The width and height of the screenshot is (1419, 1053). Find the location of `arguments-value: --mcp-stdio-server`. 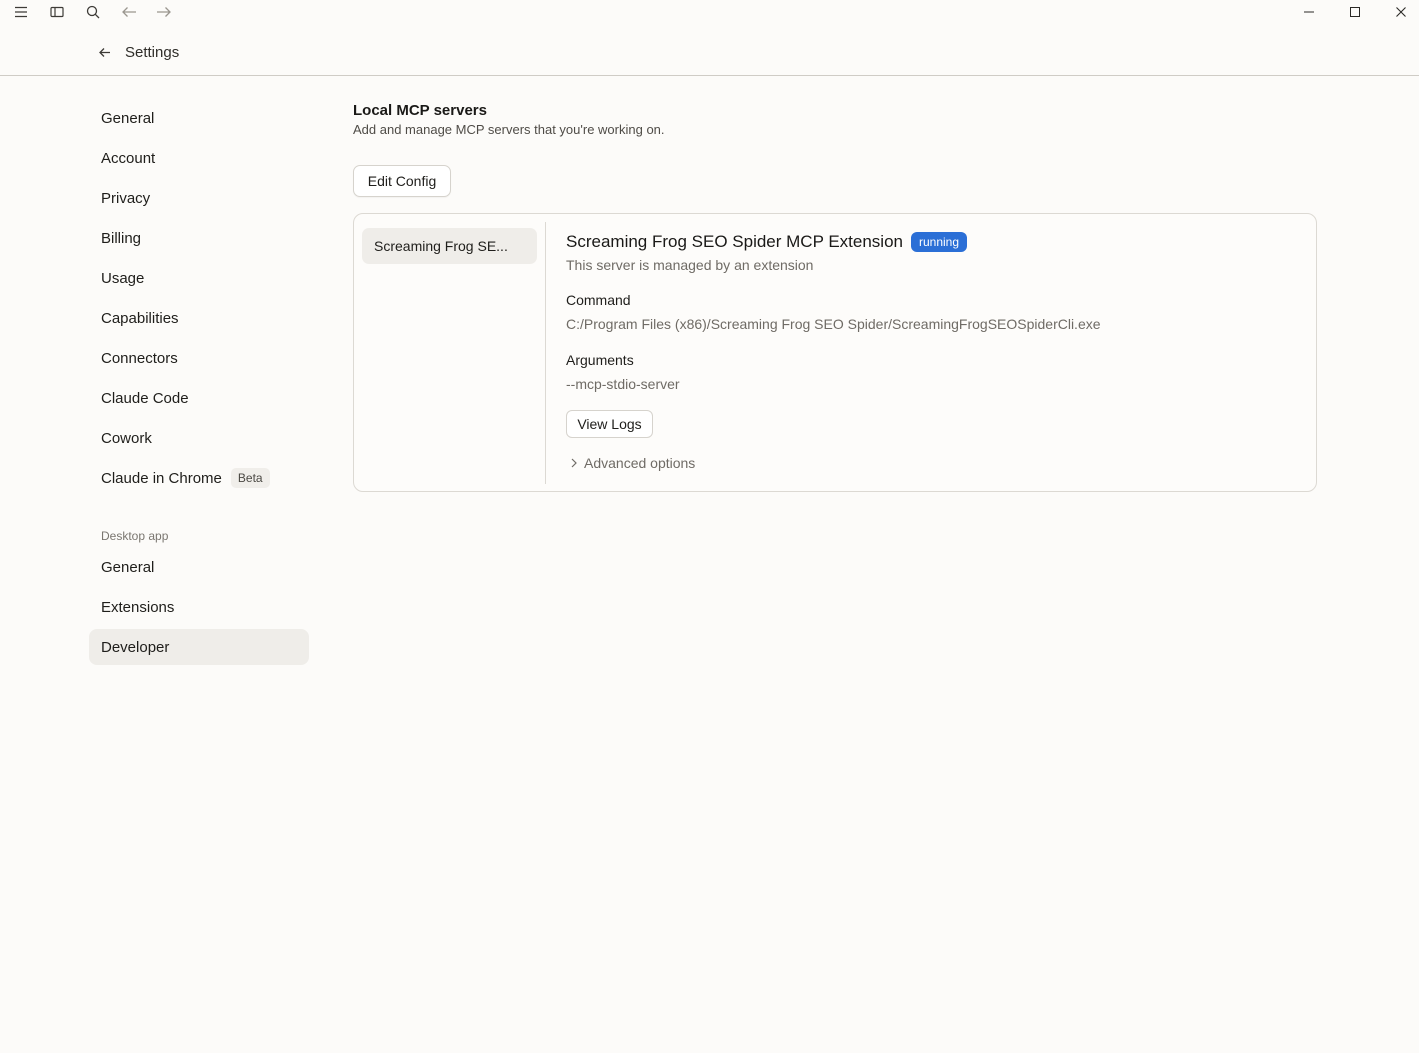

arguments-value: --mcp-stdio-server is located at coordinates (623, 384).